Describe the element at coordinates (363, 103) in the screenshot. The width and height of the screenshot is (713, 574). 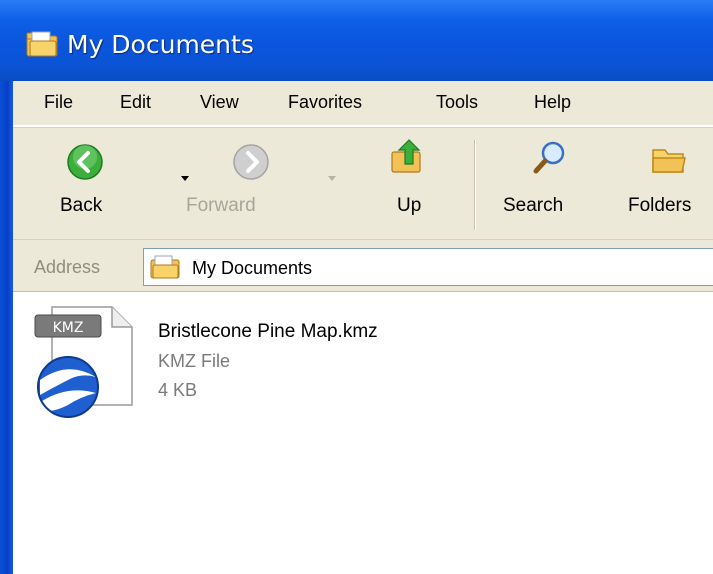
I see `menu-bar: File Edit View Favorites Tools Help` at that location.